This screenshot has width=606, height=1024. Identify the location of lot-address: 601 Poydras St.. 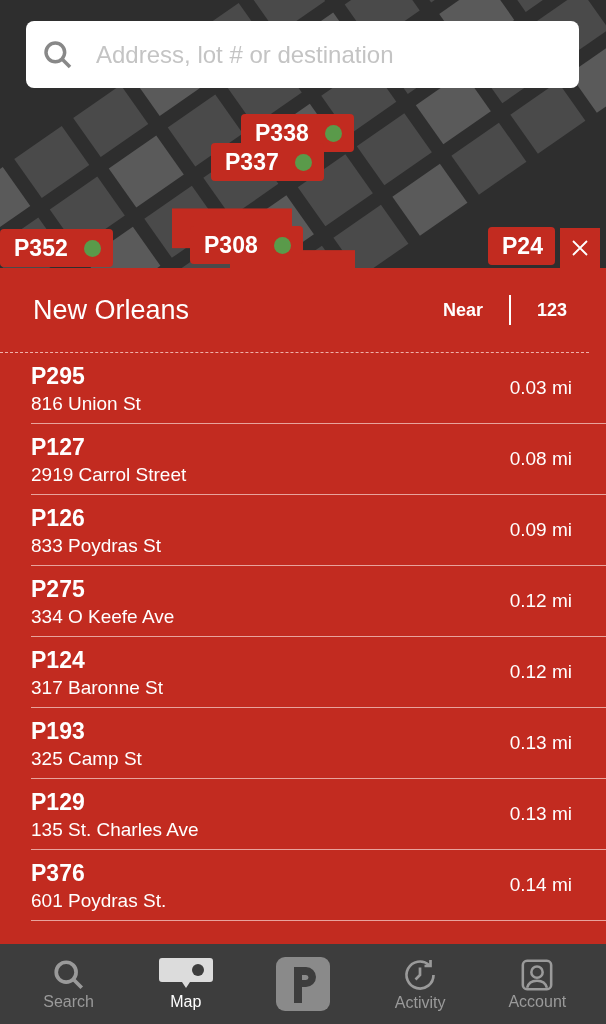
(99, 900).